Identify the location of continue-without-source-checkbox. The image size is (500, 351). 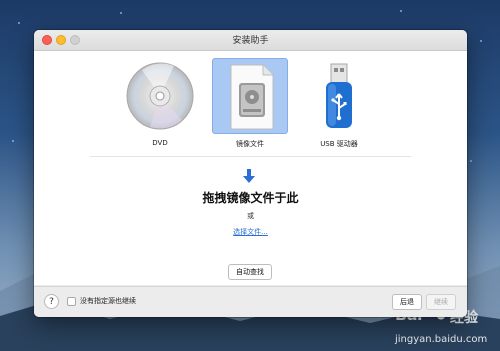
(71, 301).